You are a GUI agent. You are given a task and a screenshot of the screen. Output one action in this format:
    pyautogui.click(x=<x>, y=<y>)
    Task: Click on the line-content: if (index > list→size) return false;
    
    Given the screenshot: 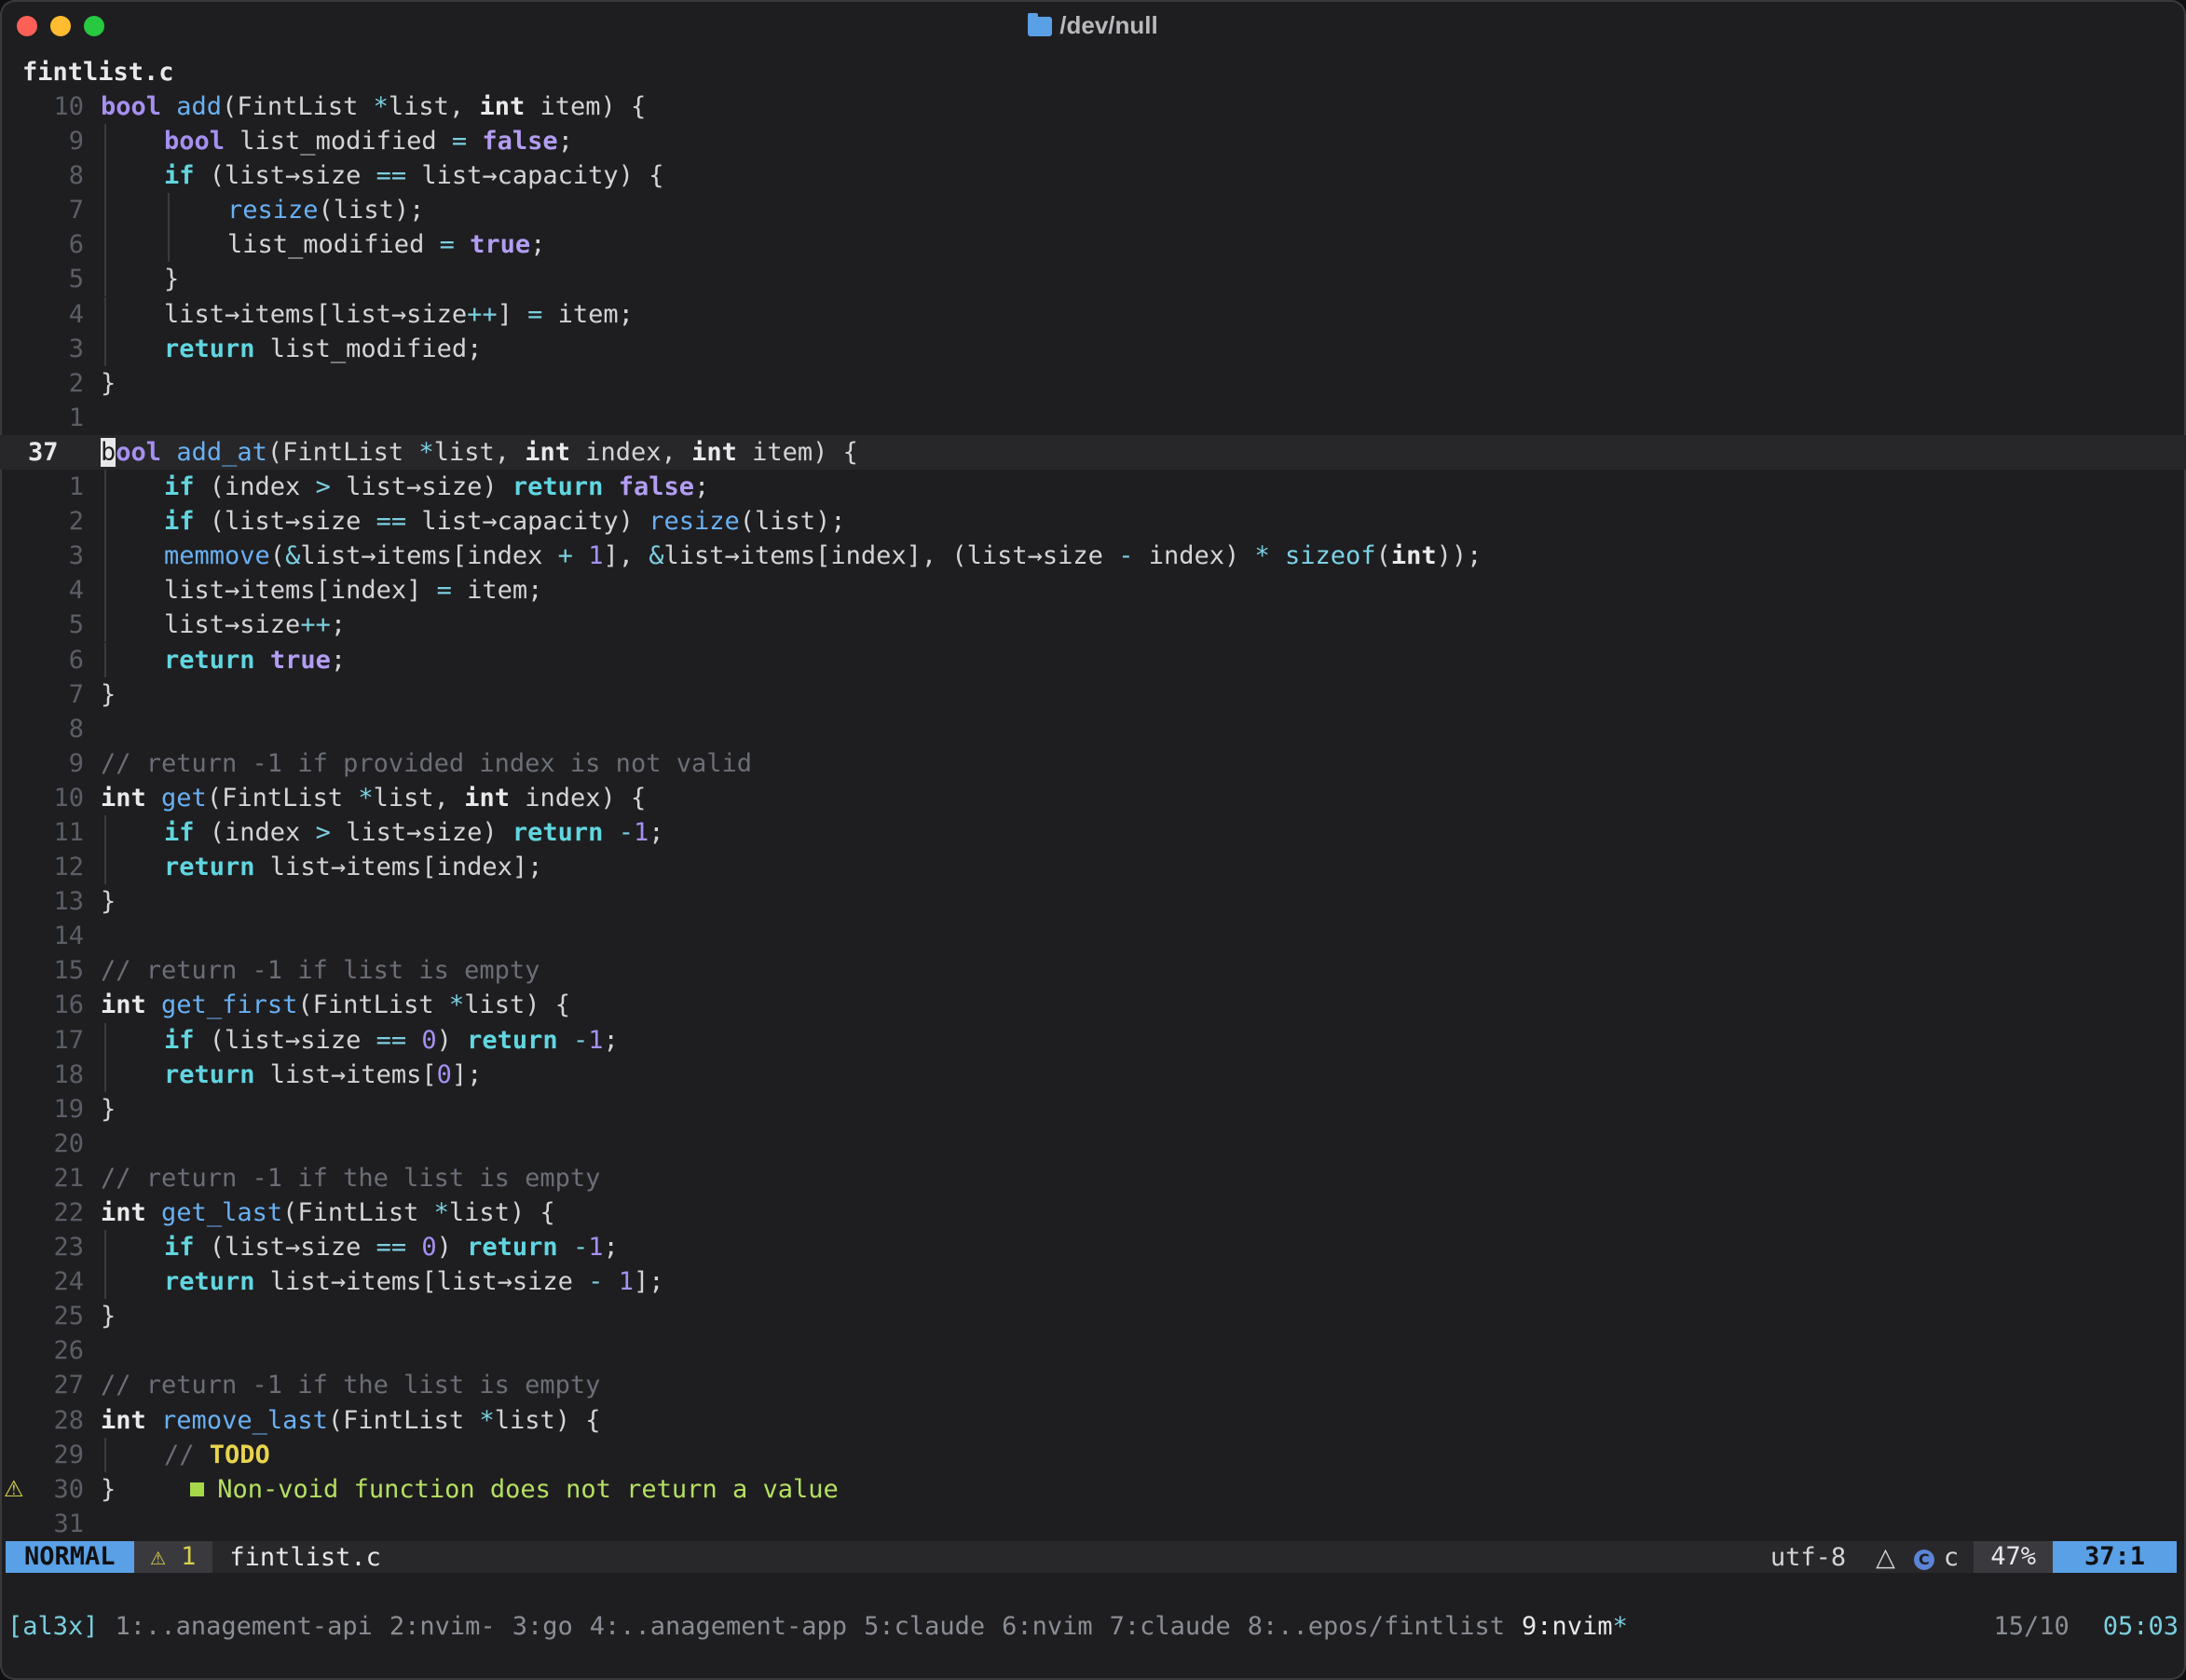 What is the action you would take?
    pyautogui.click(x=436, y=487)
    